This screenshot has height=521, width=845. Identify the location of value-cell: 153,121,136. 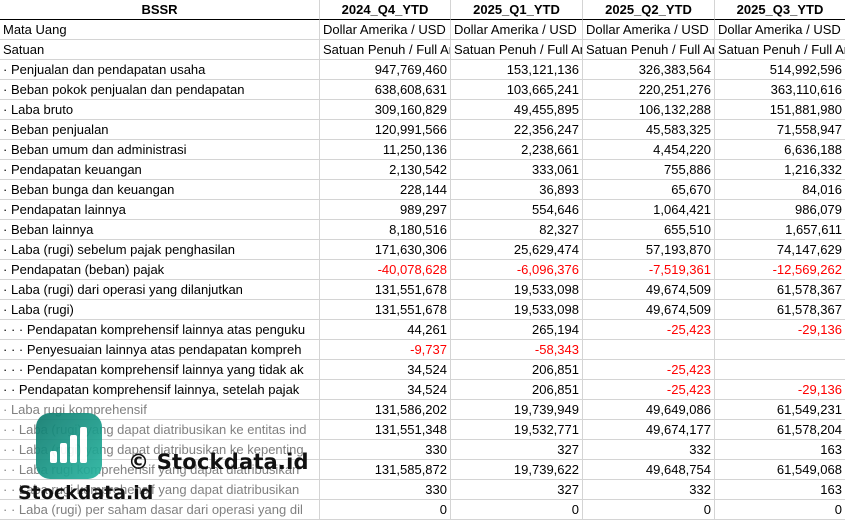
(517, 70).